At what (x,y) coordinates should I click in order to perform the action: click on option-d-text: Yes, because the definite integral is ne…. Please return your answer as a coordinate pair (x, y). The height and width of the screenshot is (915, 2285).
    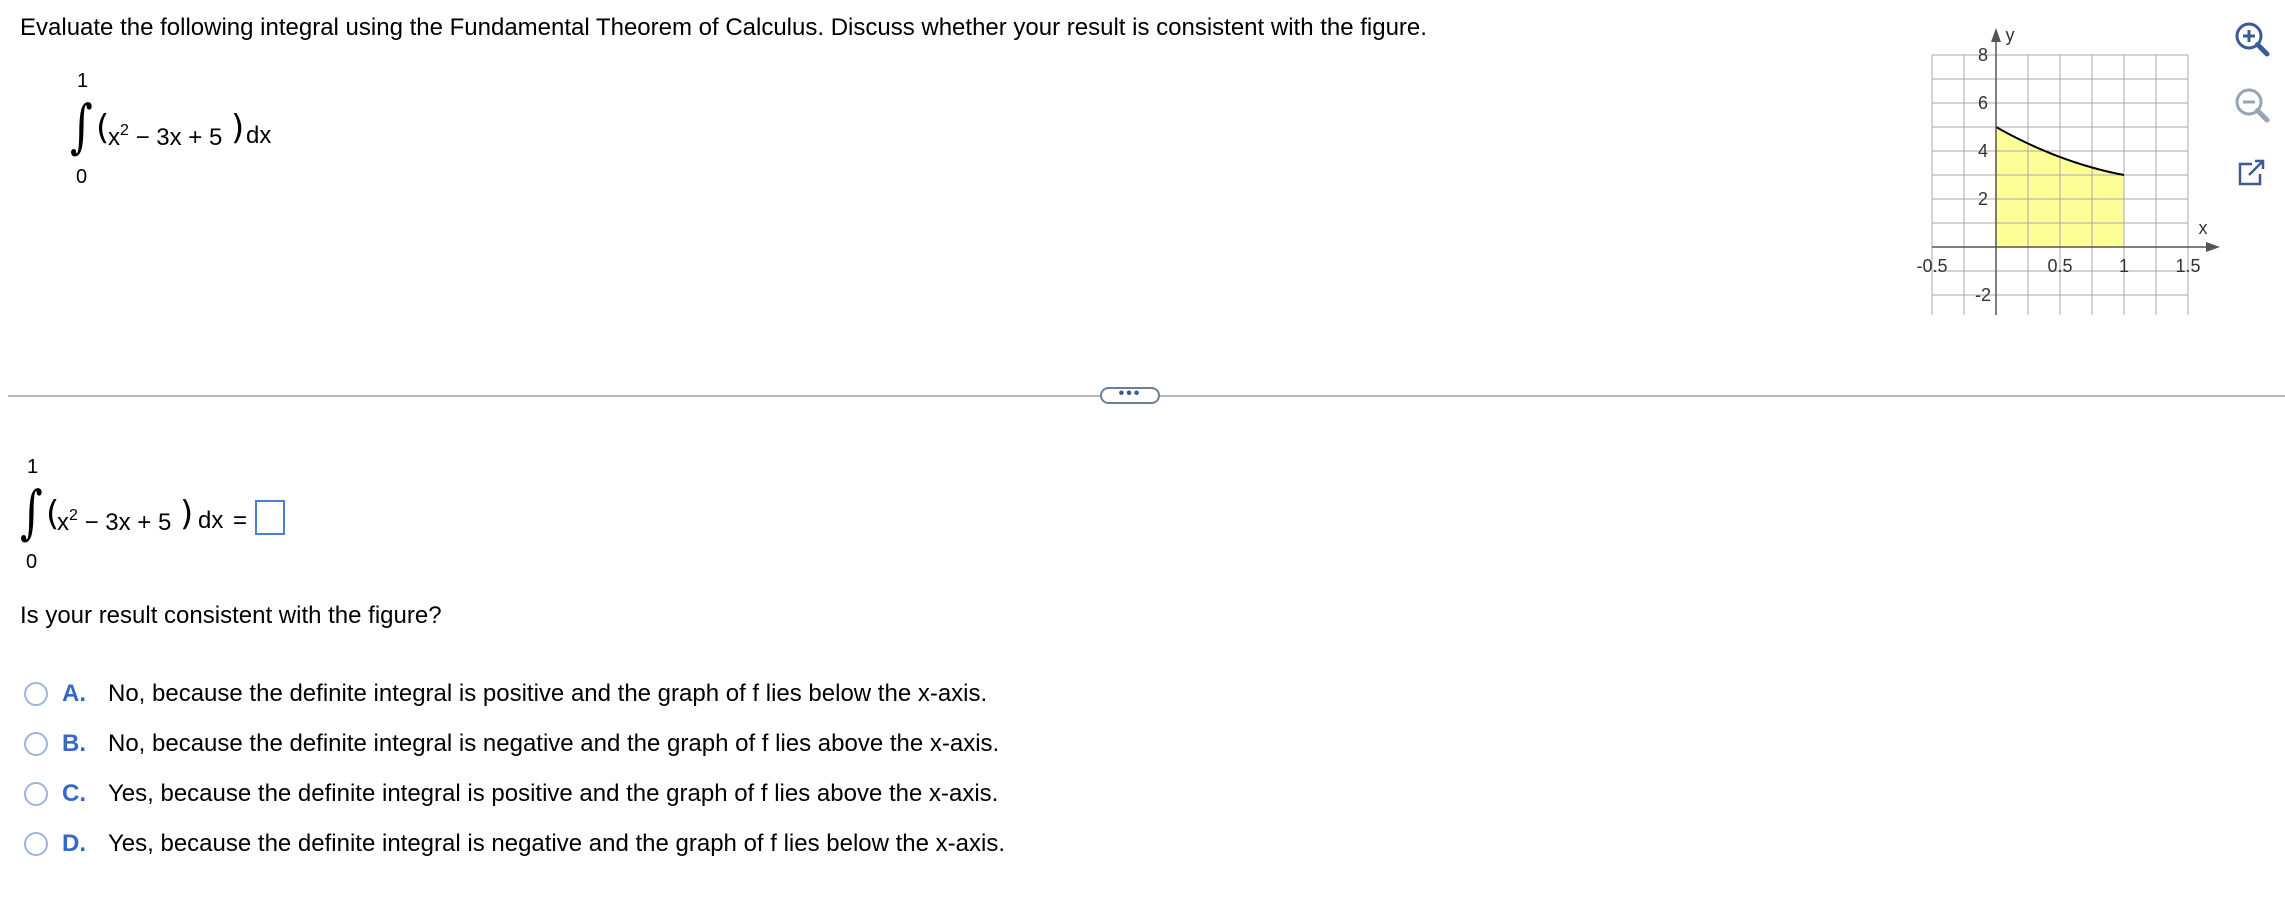
    Looking at the image, I should click on (557, 843).